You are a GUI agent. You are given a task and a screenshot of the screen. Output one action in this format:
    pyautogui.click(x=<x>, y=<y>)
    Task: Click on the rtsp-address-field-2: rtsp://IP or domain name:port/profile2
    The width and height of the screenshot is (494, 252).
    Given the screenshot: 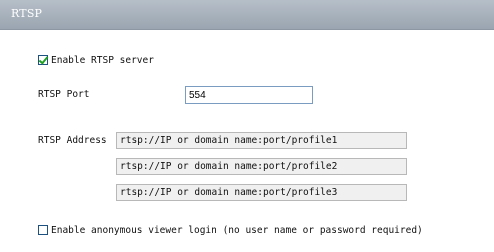 What is the action you would take?
    pyautogui.click(x=261, y=166)
    